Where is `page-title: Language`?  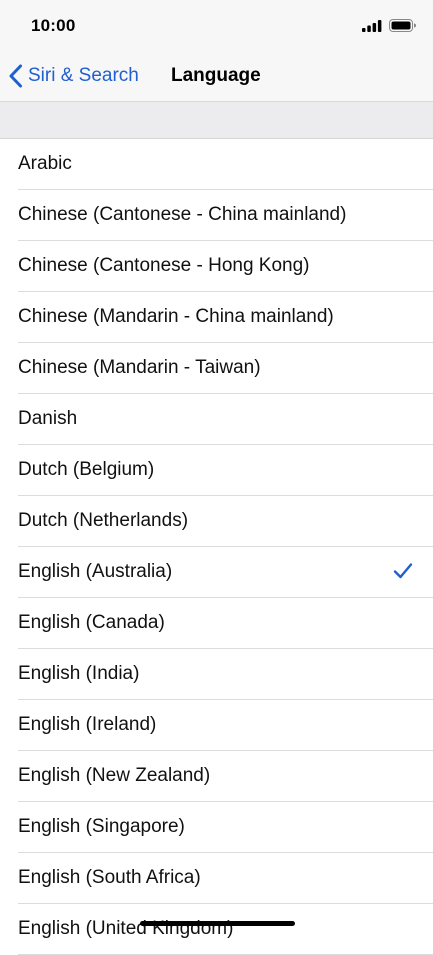
page-title: Language is located at coordinates (216, 75).